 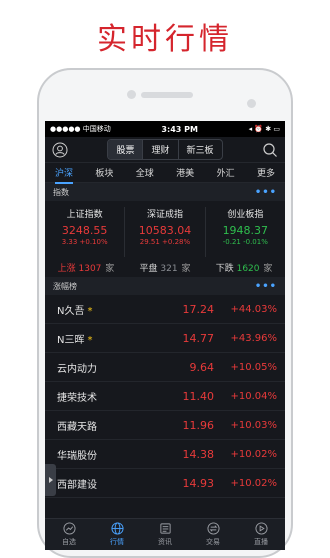 I want to click on tab-sectors: 板块, so click(x=104, y=172).